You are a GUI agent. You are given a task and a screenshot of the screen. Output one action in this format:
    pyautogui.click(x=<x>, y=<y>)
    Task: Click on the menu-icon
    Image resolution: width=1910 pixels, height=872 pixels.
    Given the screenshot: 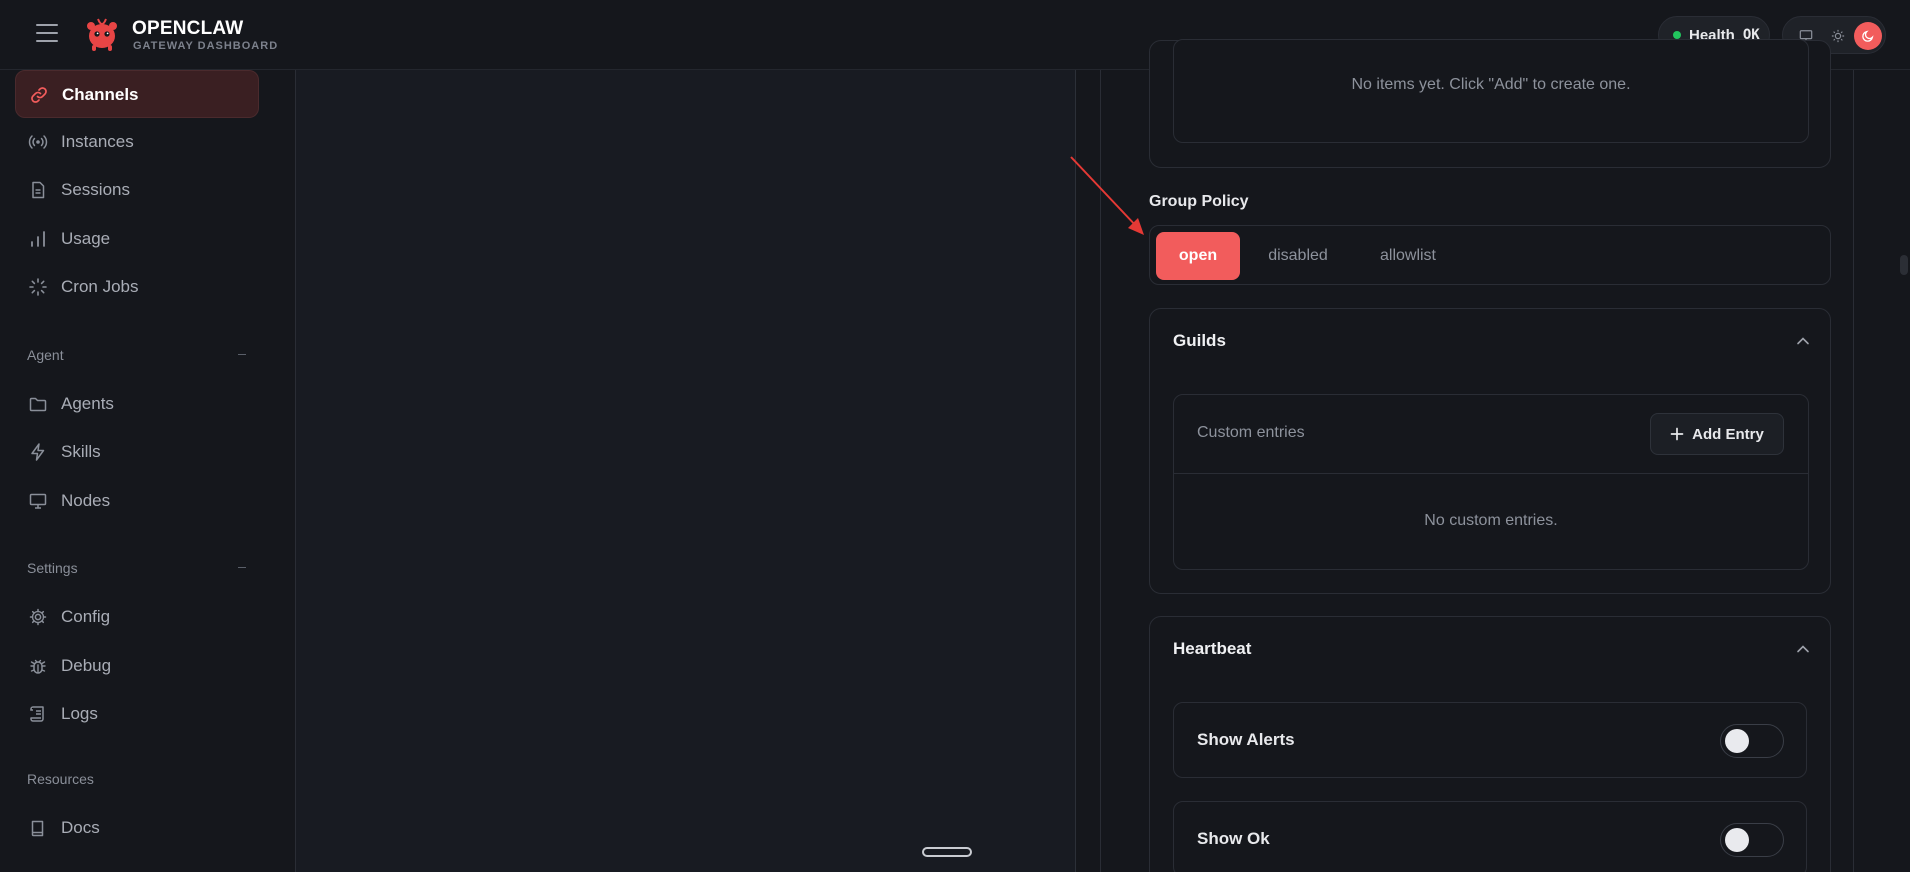 What is the action you would take?
    pyautogui.click(x=47, y=34)
    